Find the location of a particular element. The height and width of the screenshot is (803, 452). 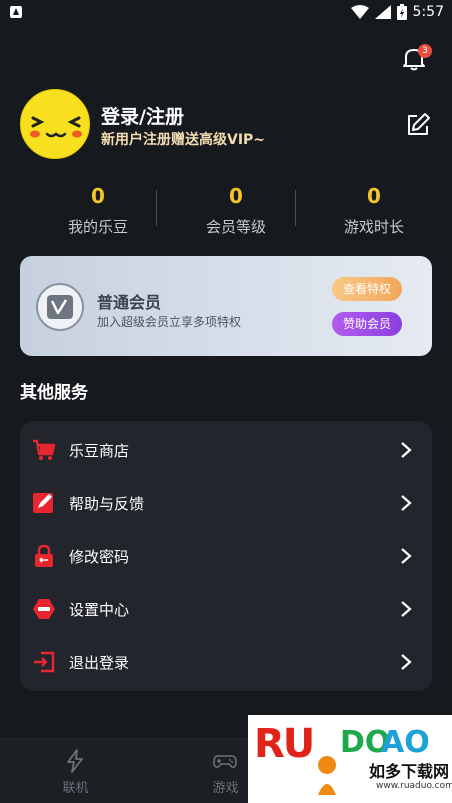

stat-label: 我的乐豆 is located at coordinates (97, 227).